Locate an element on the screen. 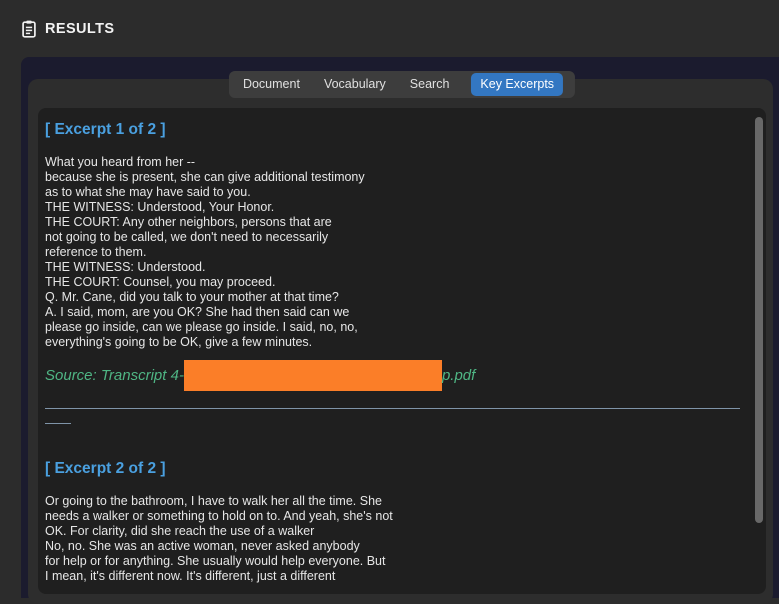  excerpt-1-source: Source: Transcript 4- p.pdf is located at coordinates (390, 375).